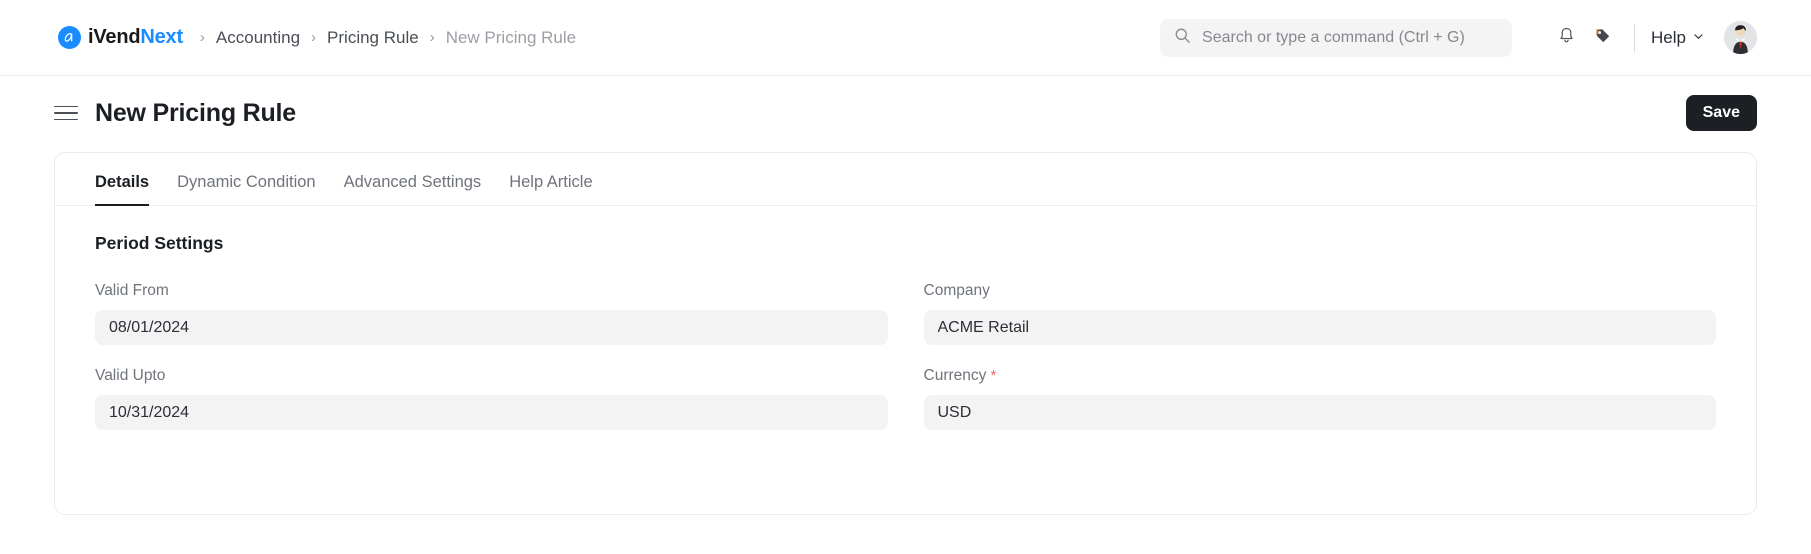  Describe the element at coordinates (491, 412) in the screenshot. I see `valid-upto-input` at that location.